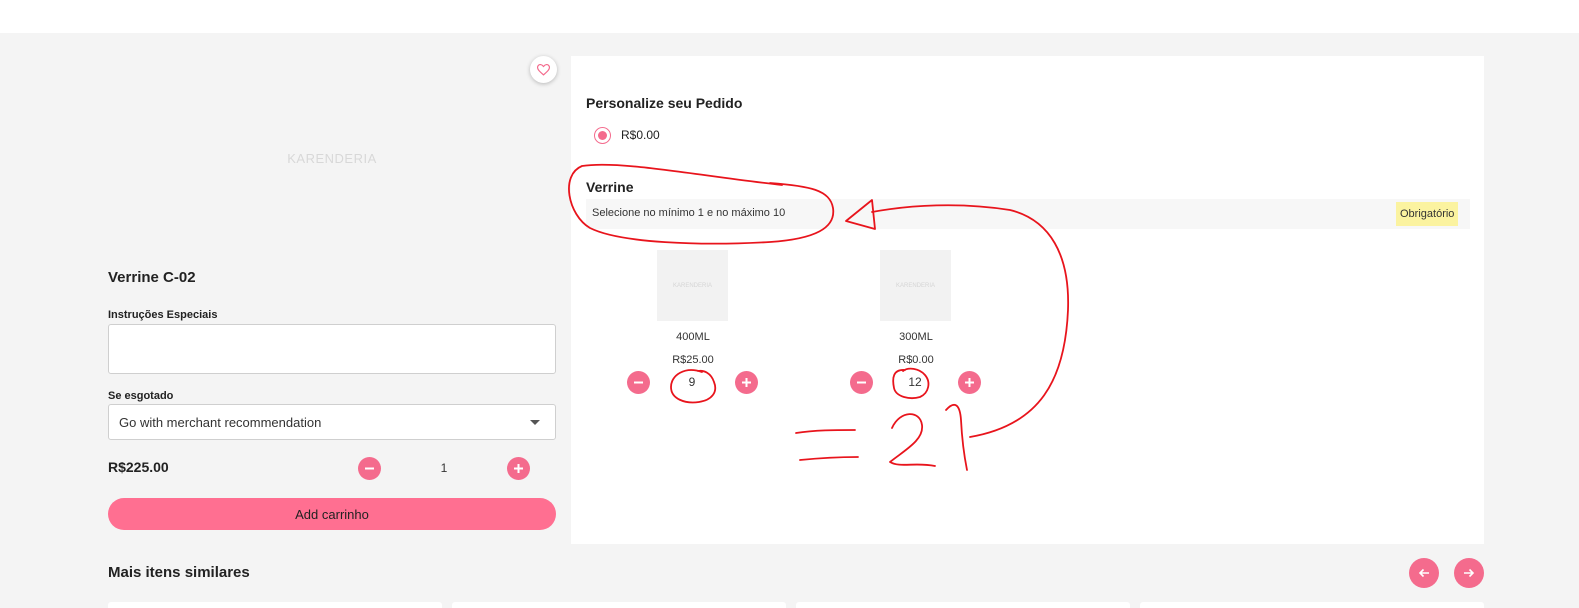 The image size is (1579, 608). I want to click on option-price: R$25.00, so click(693, 360).